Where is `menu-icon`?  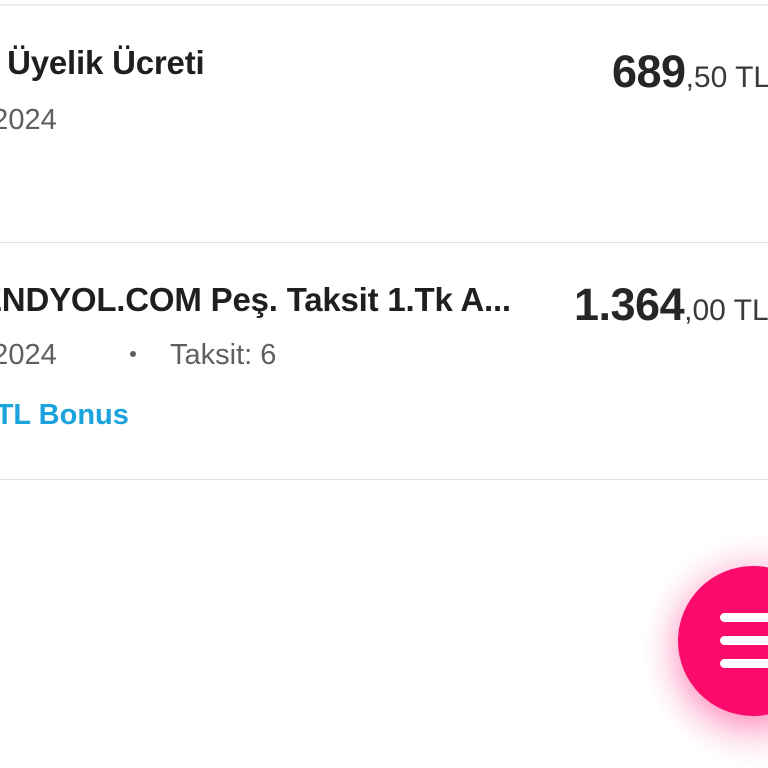 menu-icon is located at coordinates (744, 641).